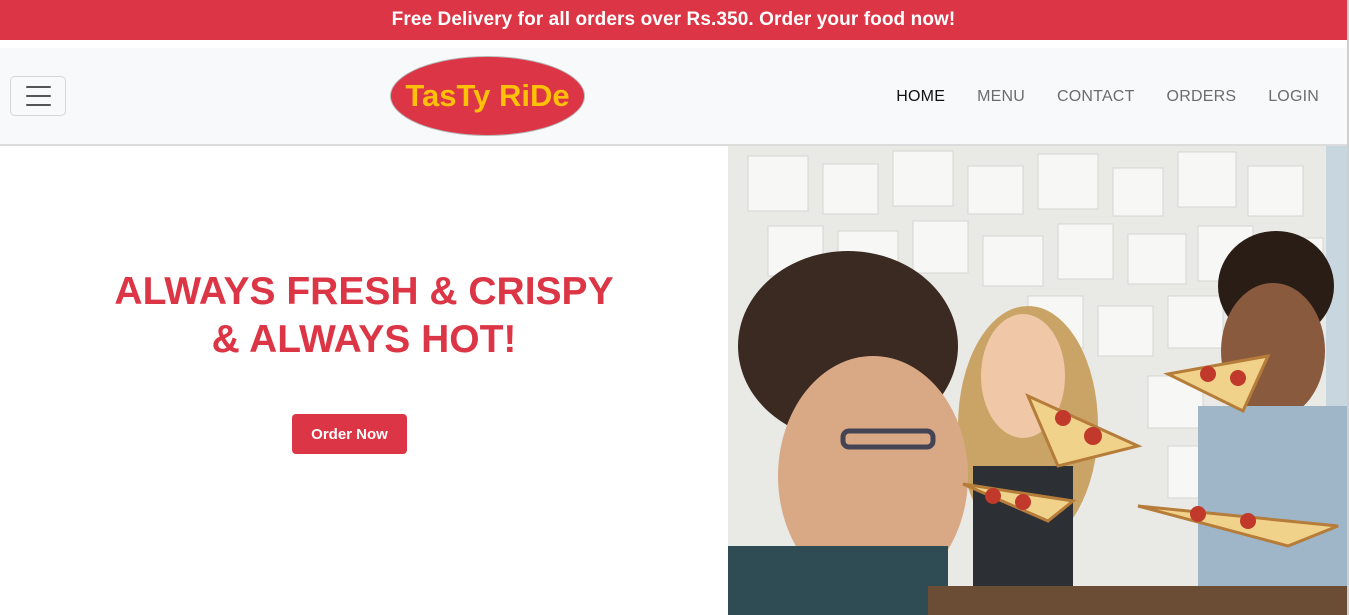  I want to click on nav-link-login: LOGIN, so click(1293, 97).